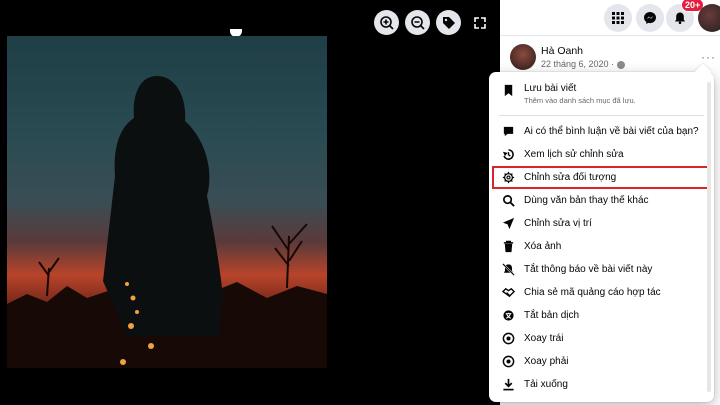 This screenshot has height=405, width=720. Describe the element at coordinates (709, 18) in the screenshot. I see `account-avatar` at that location.